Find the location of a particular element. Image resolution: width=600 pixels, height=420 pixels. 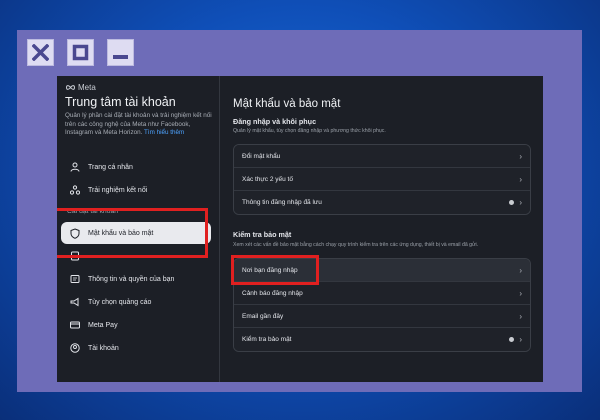

sidebar-item-ad-preferences: Tùy chọn quảng cáo is located at coordinates (136, 302).